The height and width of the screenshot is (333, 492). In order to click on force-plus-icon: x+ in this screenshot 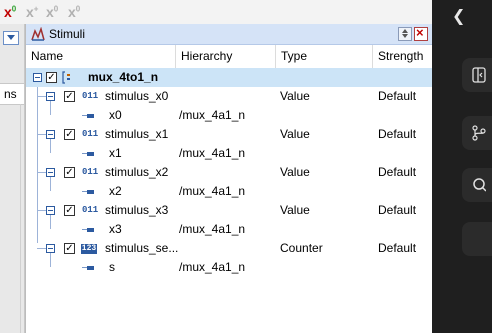, I will do `click(32, 12)`.